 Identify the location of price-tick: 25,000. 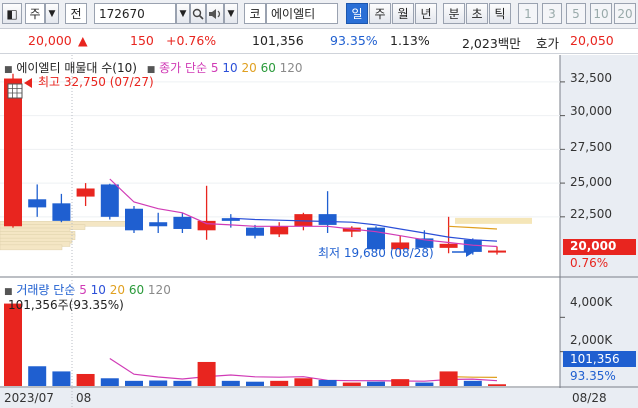
(591, 182).